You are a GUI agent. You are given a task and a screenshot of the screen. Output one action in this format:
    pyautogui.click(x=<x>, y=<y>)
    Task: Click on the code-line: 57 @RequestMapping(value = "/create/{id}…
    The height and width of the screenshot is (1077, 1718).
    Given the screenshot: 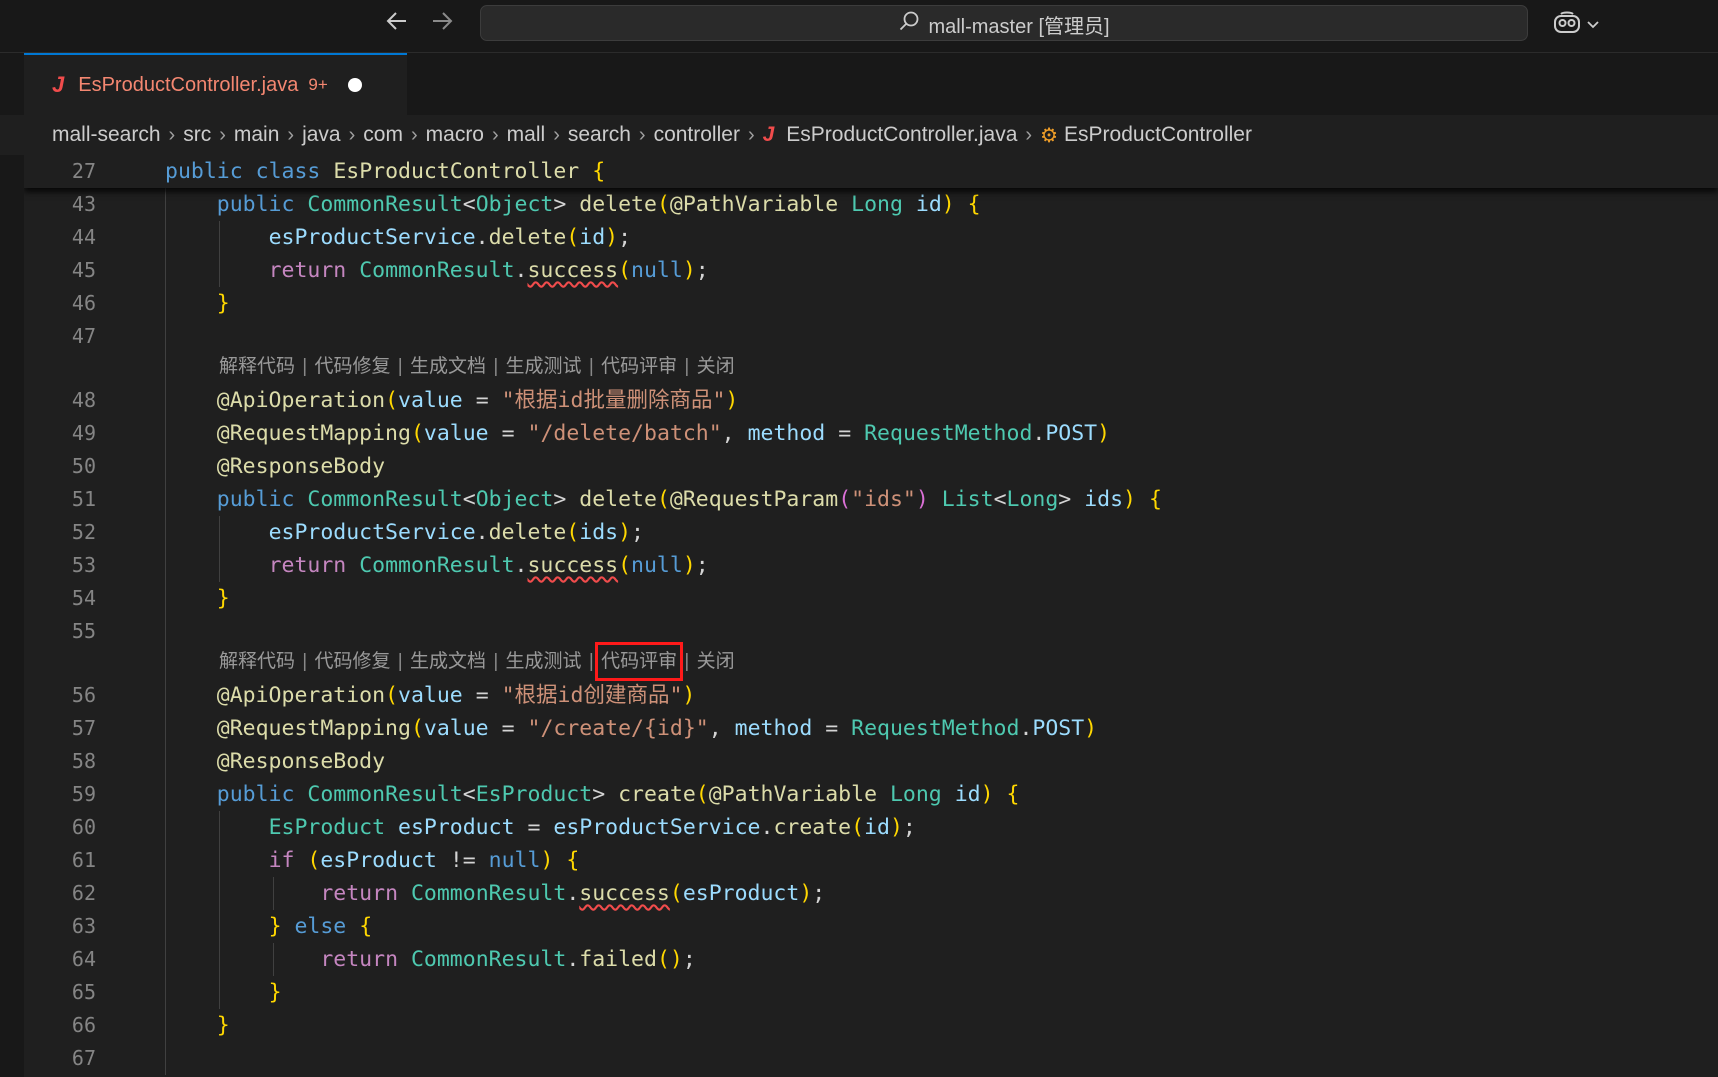 What is the action you would take?
    pyautogui.click(x=871, y=728)
    